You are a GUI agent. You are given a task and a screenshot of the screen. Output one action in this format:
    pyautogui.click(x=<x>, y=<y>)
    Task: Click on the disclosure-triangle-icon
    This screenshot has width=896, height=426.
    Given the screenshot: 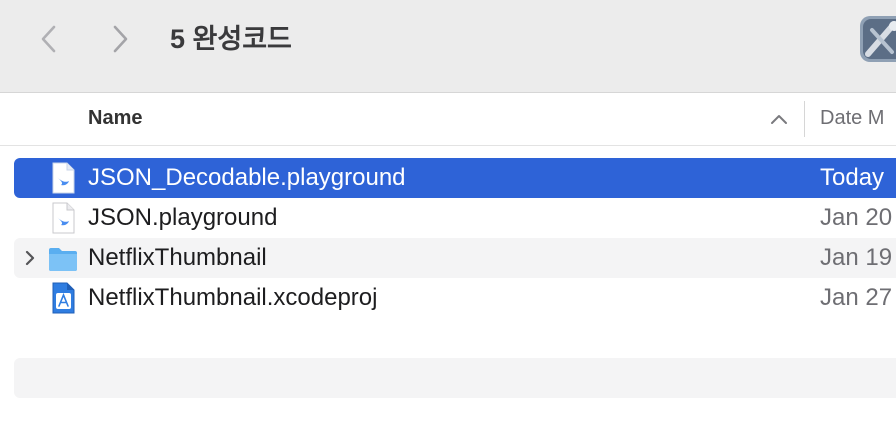 What is the action you would take?
    pyautogui.click(x=30, y=258)
    